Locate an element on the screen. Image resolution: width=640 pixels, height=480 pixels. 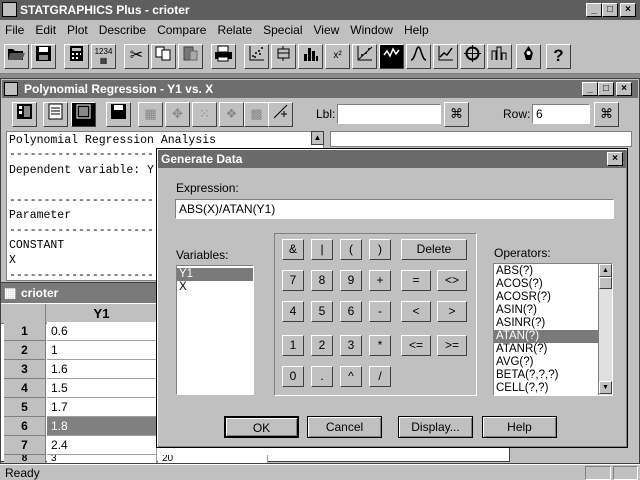
menu-file: File is located at coordinates (14, 30).